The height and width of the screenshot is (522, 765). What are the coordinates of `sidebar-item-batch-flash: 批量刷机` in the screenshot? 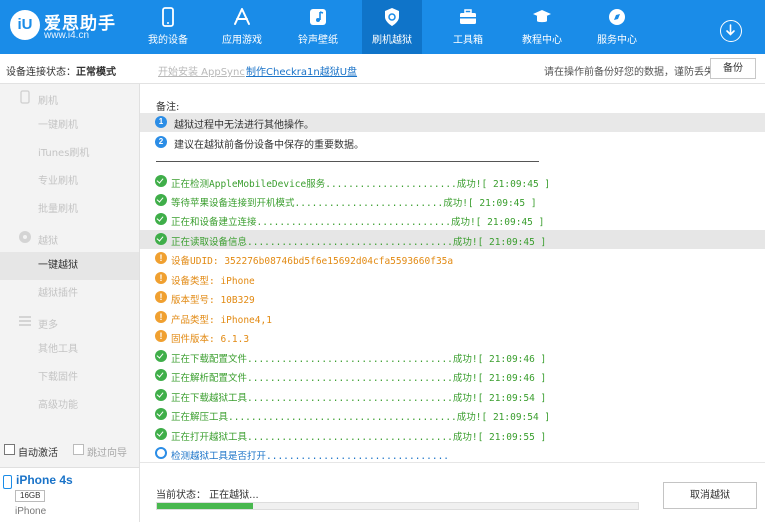 It's located at (69, 210).